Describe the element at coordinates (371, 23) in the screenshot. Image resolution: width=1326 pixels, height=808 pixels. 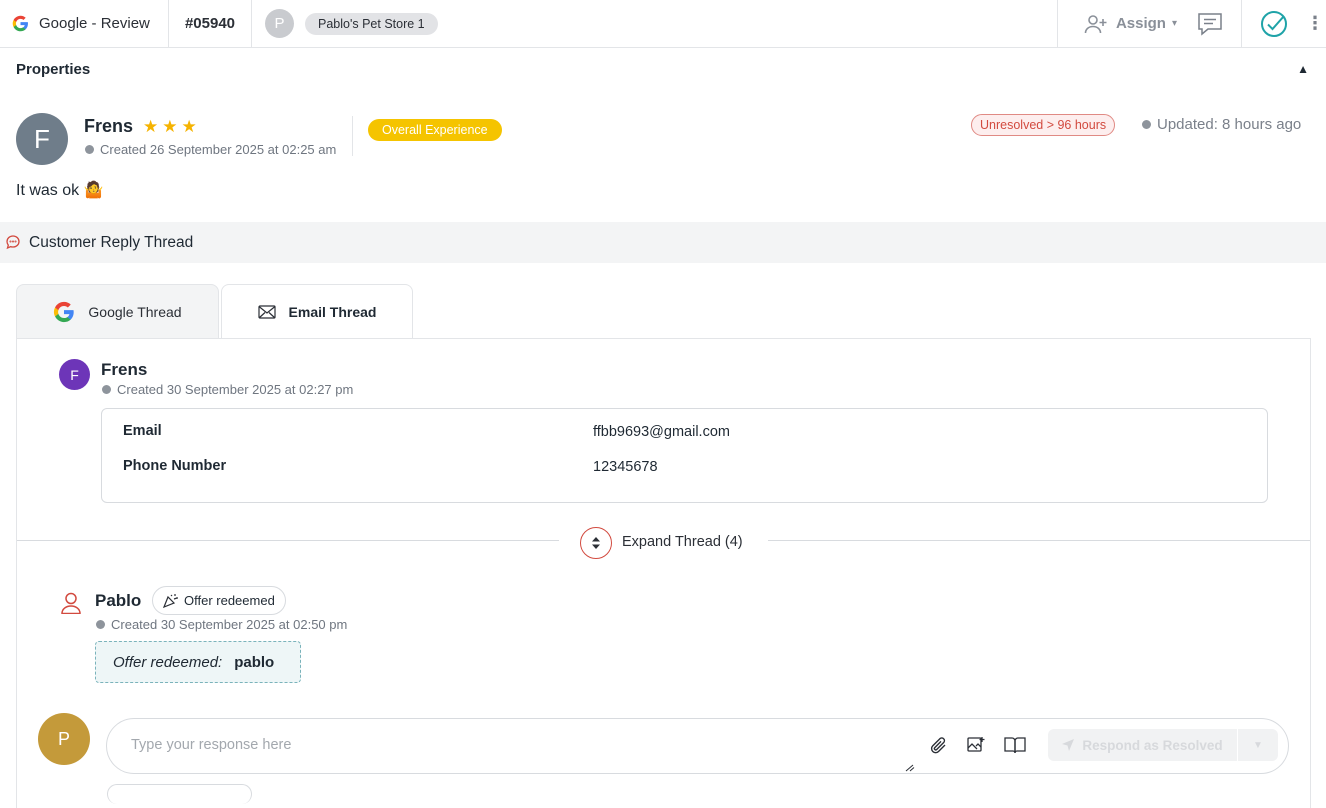
I see `store-badge: Pablo's Pet Store 1` at that location.